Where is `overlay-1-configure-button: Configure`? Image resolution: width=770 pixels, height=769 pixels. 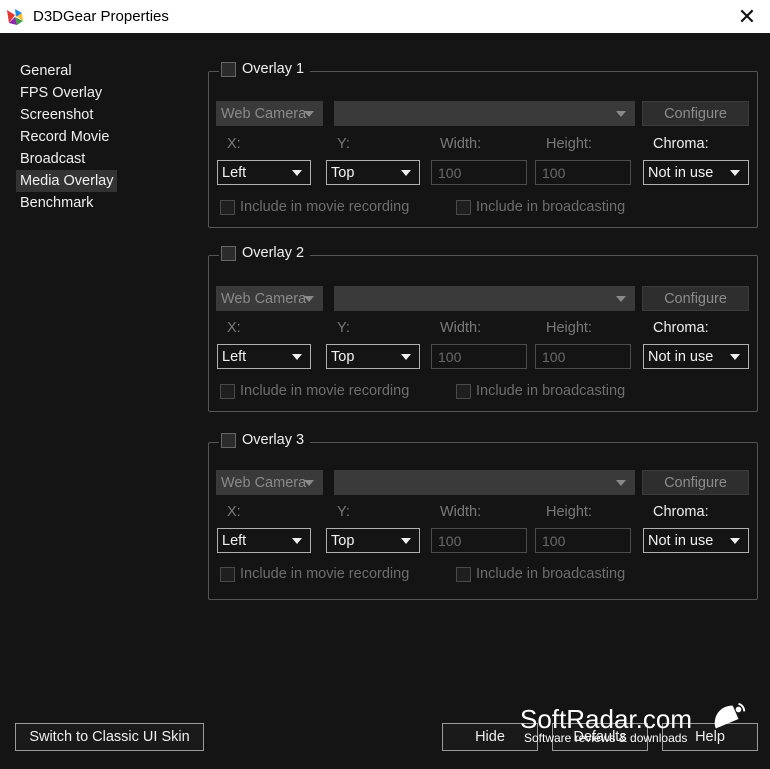
overlay-1-configure-button: Configure is located at coordinates (695, 113).